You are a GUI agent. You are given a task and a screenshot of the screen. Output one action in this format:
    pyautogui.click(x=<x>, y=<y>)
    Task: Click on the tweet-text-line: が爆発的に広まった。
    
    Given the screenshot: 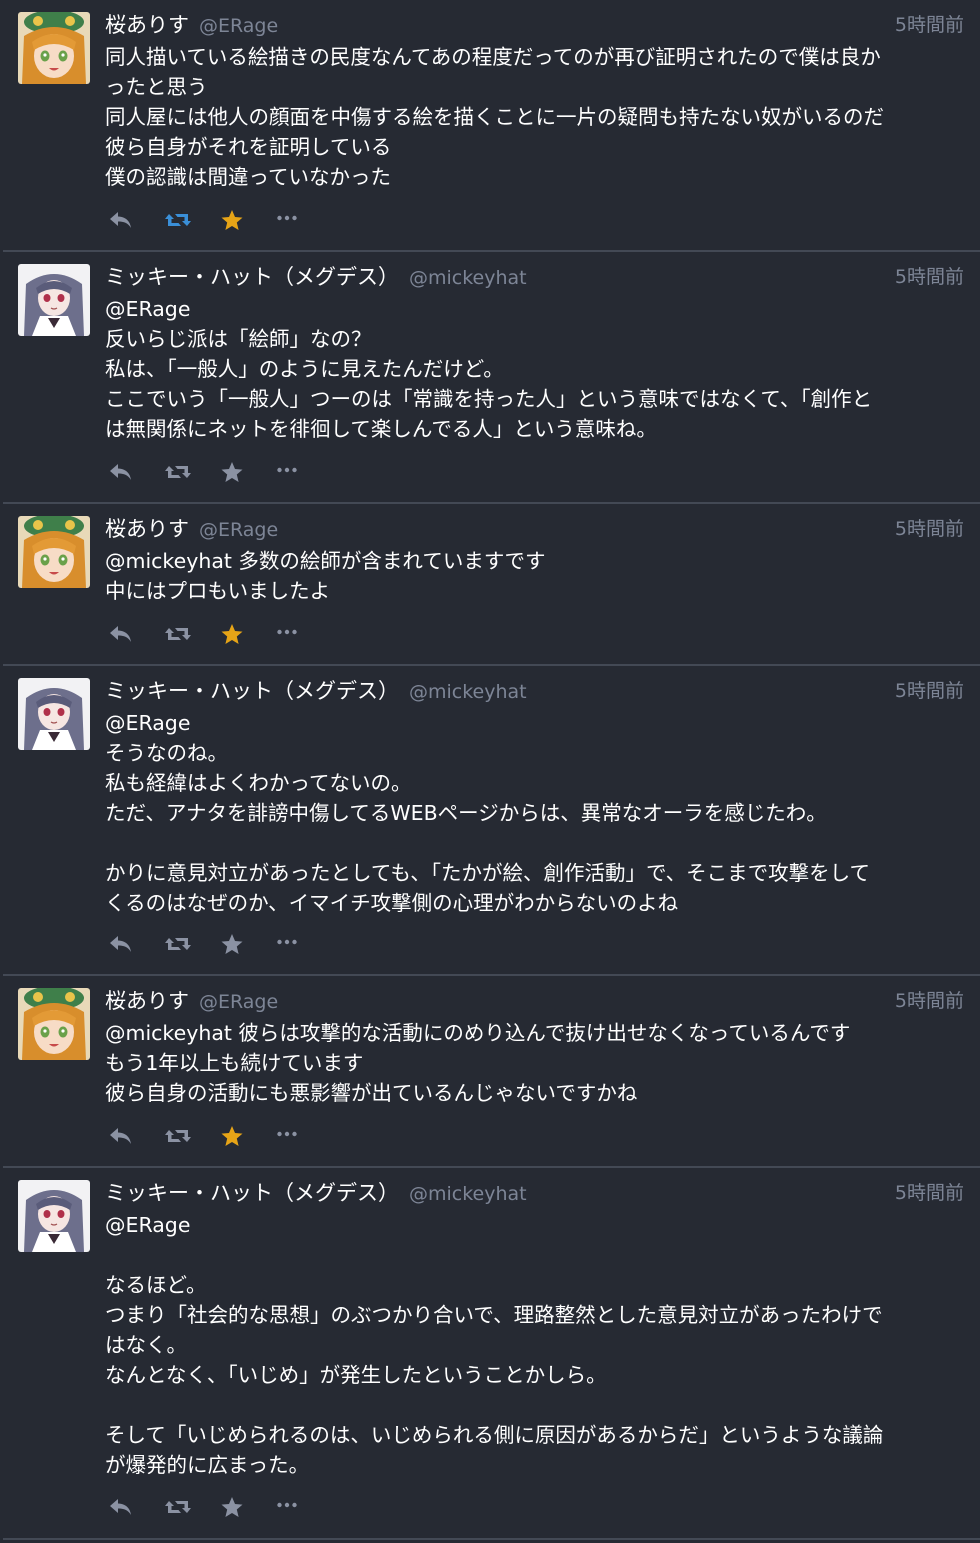 What is the action you would take?
    pyautogui.click(x=207, y=1465)
    